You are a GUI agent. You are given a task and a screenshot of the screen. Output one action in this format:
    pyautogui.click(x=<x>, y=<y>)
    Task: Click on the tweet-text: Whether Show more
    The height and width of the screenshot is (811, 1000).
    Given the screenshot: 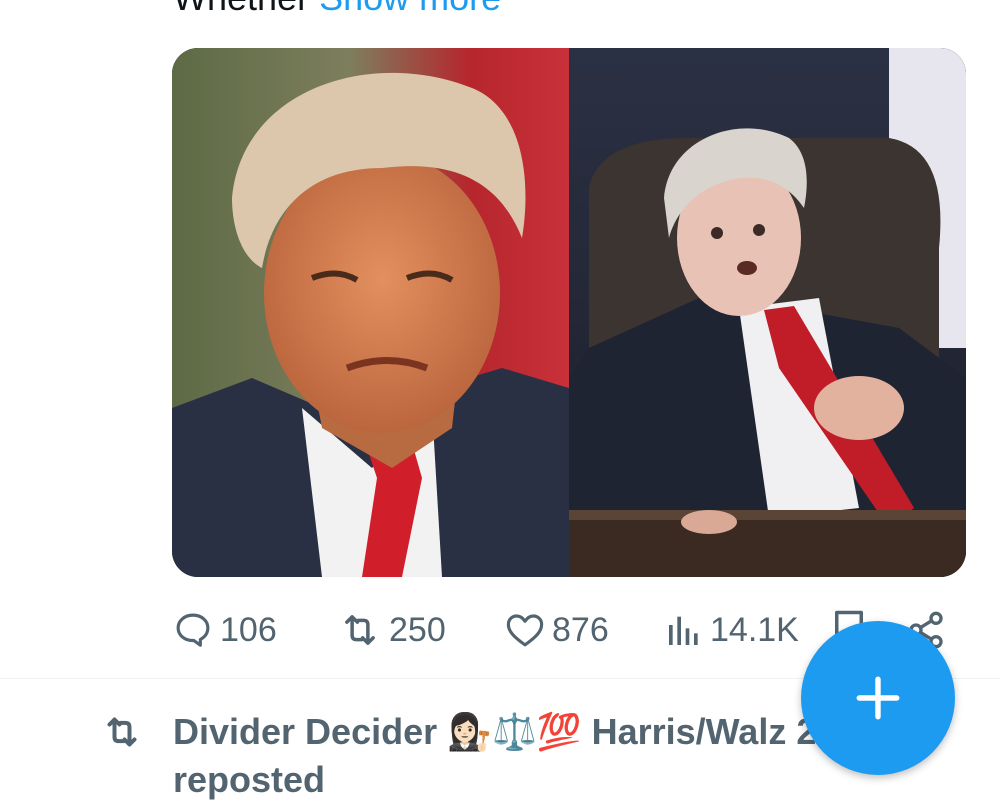 What is the action you would take?
    pyautogui.click(x=337, y=9)
    